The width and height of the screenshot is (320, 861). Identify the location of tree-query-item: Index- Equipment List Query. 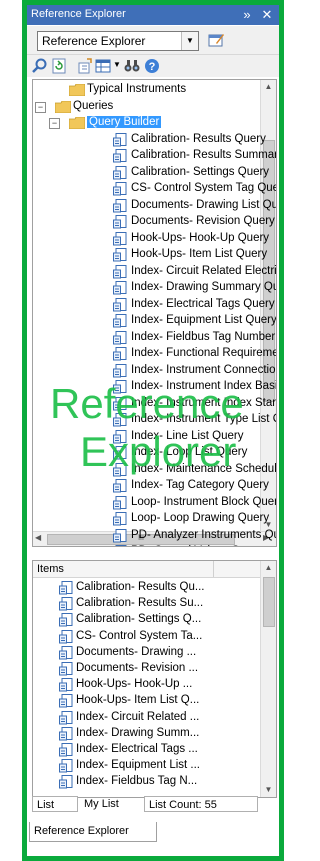
(154, 321).